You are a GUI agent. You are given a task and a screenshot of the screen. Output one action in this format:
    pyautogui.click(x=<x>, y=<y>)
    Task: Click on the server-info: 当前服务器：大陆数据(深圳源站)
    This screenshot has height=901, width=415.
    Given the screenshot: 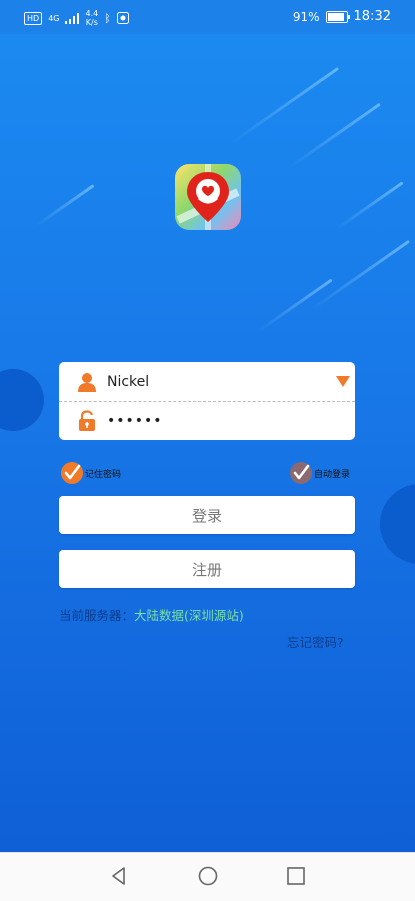 What is the action you would take?
    pyautogui.click(x=151, y=614)
    